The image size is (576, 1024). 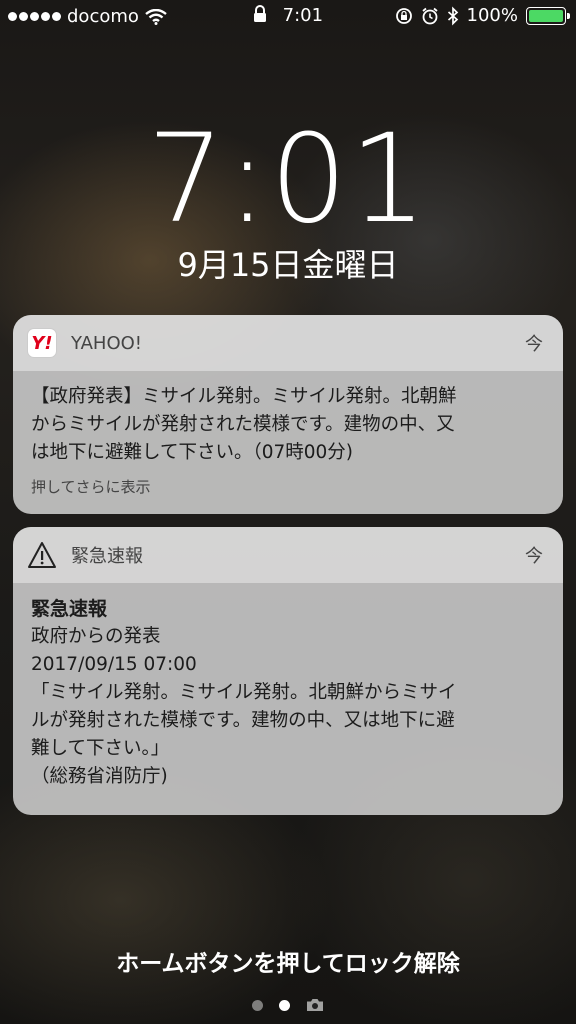 I want to click on notification-app-name: 緊急速報, so click(x=107, y=556).